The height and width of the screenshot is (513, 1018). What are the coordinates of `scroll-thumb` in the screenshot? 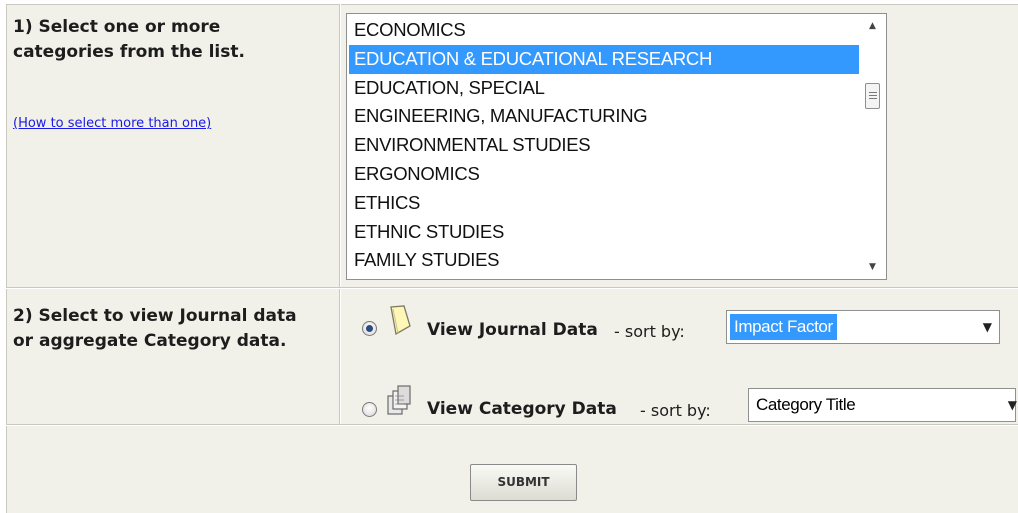 It's located at (872, 96).